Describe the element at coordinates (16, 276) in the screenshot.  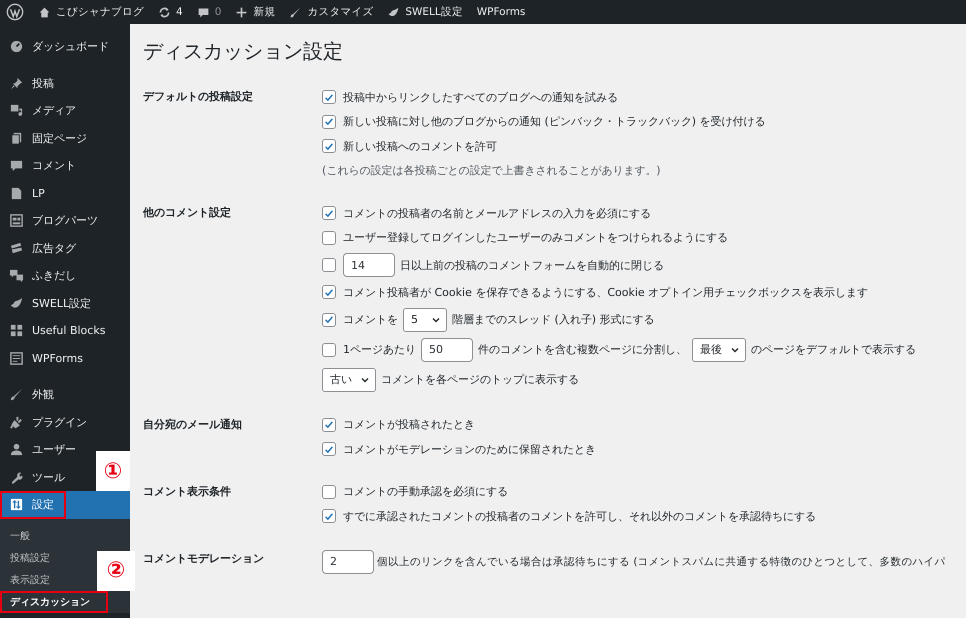
I see `speech-bubbles-icon` at that location.